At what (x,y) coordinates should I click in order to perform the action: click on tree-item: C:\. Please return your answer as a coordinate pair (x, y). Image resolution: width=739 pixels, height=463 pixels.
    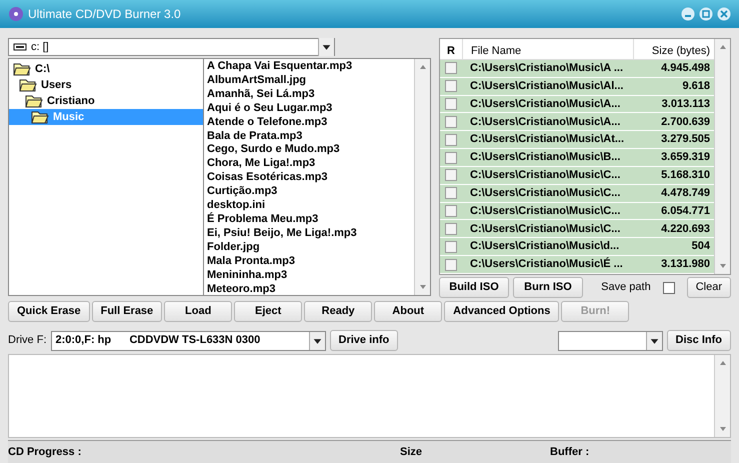
    Looking at the image, I should click on (106, 69).